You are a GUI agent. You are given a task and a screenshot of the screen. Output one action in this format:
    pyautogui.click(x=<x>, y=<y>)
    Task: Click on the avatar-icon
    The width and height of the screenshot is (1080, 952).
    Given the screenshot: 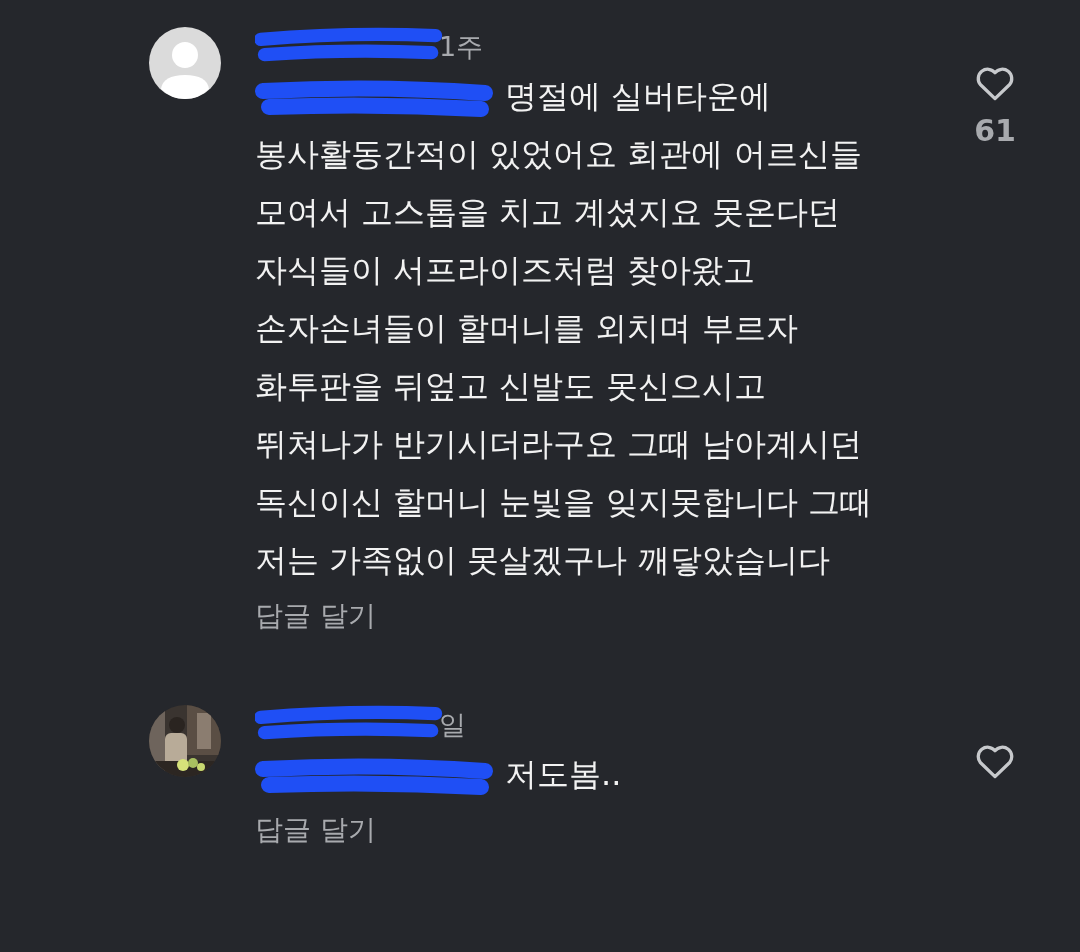 What is the action you would take?
    pyautogui.click(x=185, y=63)
    